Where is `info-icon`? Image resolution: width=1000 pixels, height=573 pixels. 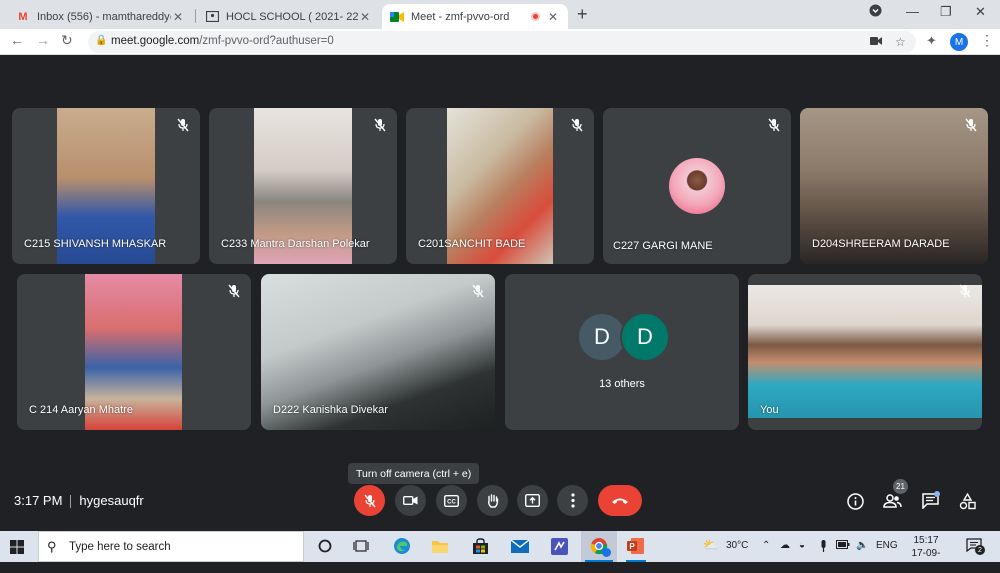
info-icon is located at coordinates (855, 501).